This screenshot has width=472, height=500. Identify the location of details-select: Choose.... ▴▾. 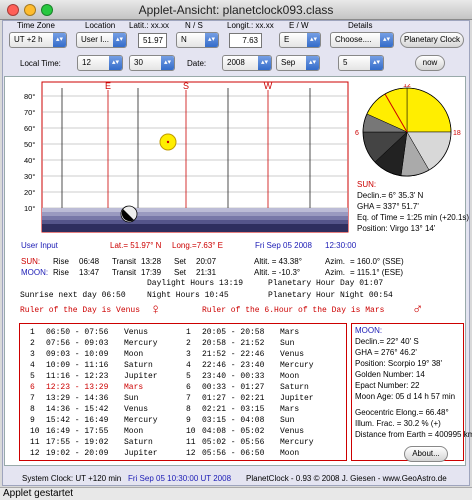
(362, 40).